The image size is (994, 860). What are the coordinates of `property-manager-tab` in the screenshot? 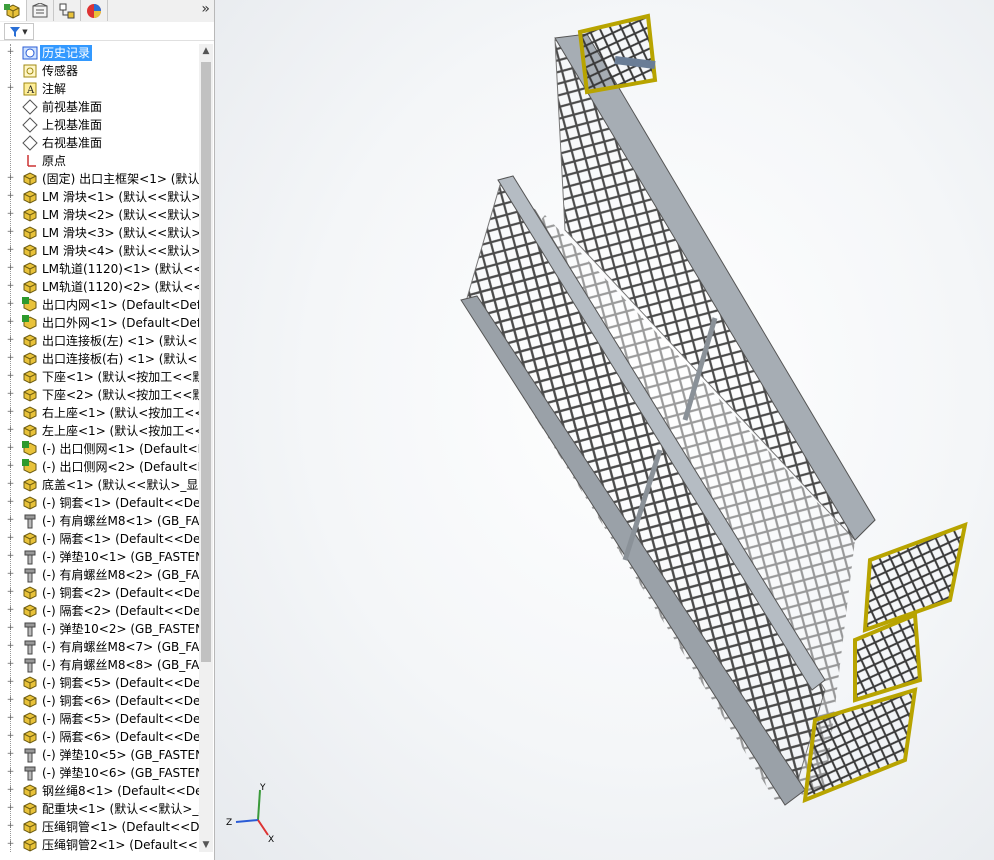 It's located at (40, 10).